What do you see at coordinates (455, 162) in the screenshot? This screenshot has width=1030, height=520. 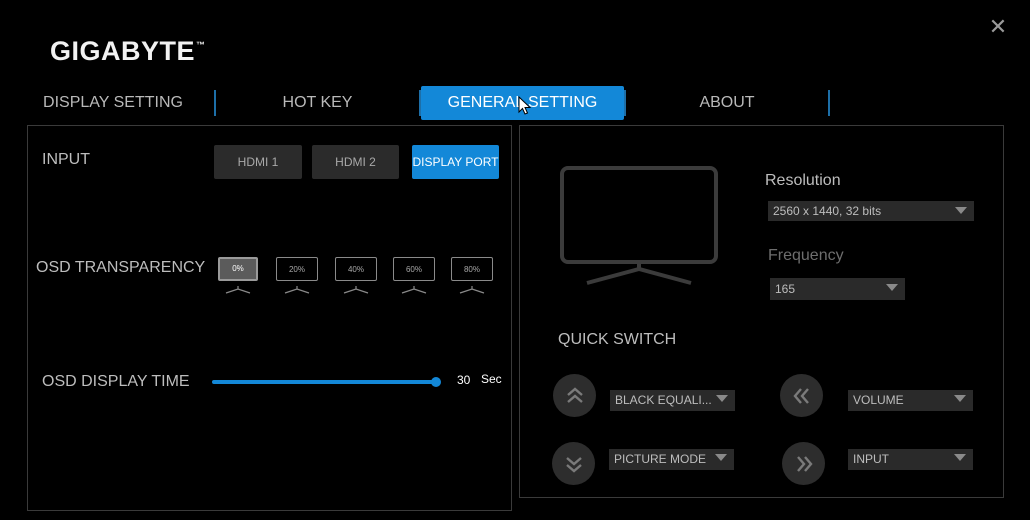 I see `display-port-button: DISPLAY PORT` at bounding box center [455, 162].